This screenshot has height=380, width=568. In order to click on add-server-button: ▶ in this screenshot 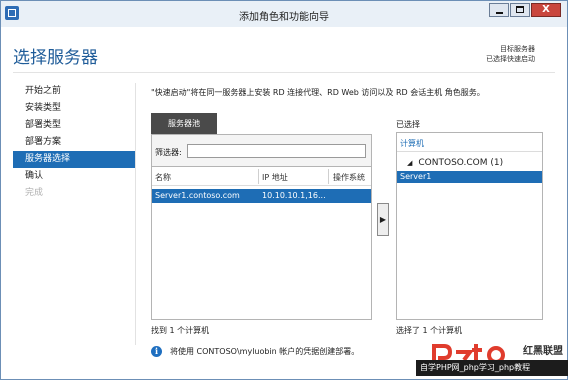, I will do `click(383, 219)`.